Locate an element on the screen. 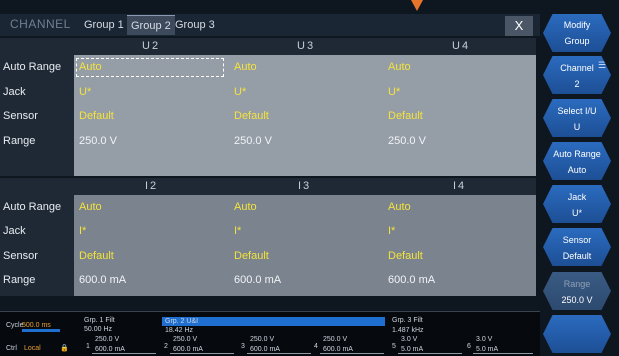 The image size is (619, 356). lock-icon: 🔒 is located at coordinates (64, 348).